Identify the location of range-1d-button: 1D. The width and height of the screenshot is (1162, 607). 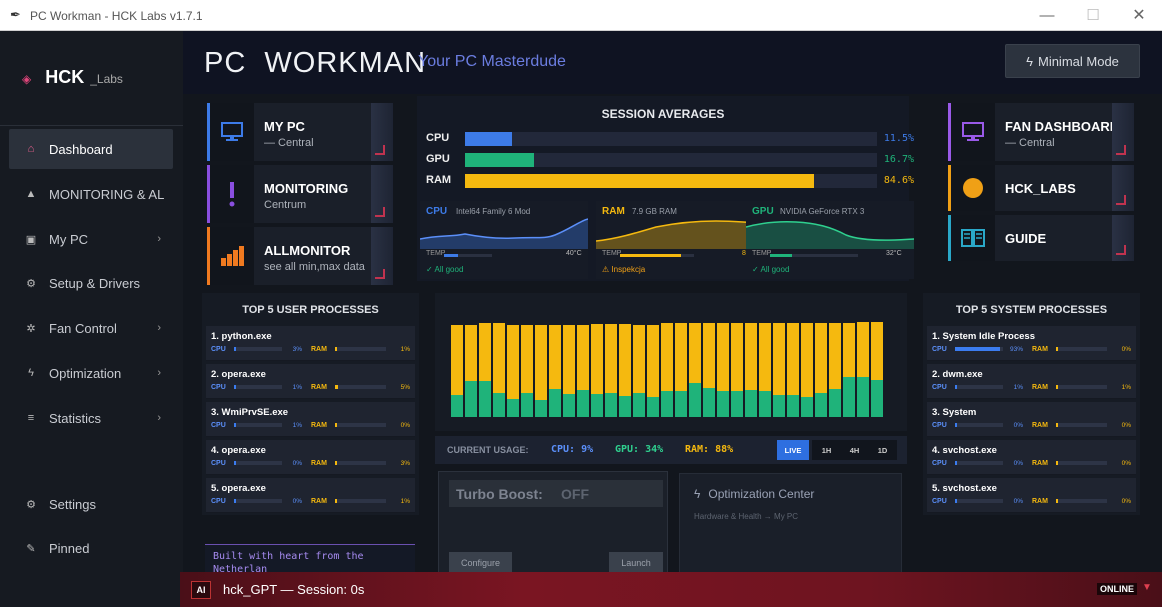
(882, 450).